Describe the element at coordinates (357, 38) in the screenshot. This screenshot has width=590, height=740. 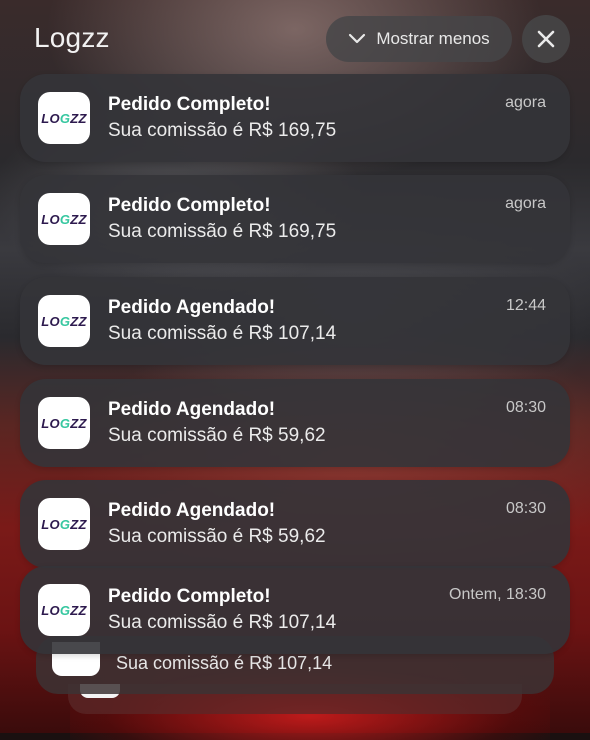
I see `chevron-down-icon` at that location.